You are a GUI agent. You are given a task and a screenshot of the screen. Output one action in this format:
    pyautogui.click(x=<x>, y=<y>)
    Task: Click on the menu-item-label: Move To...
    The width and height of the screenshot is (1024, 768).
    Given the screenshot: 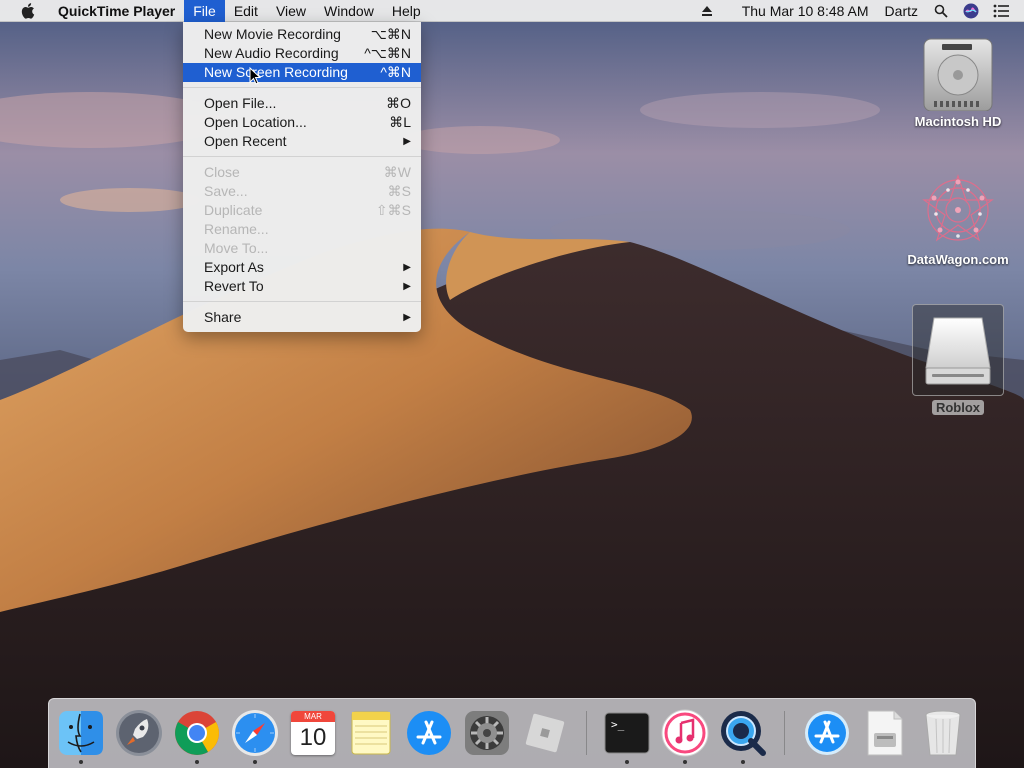 What is the action you would take?
    pyautogui.click(x=236, y=248)
    